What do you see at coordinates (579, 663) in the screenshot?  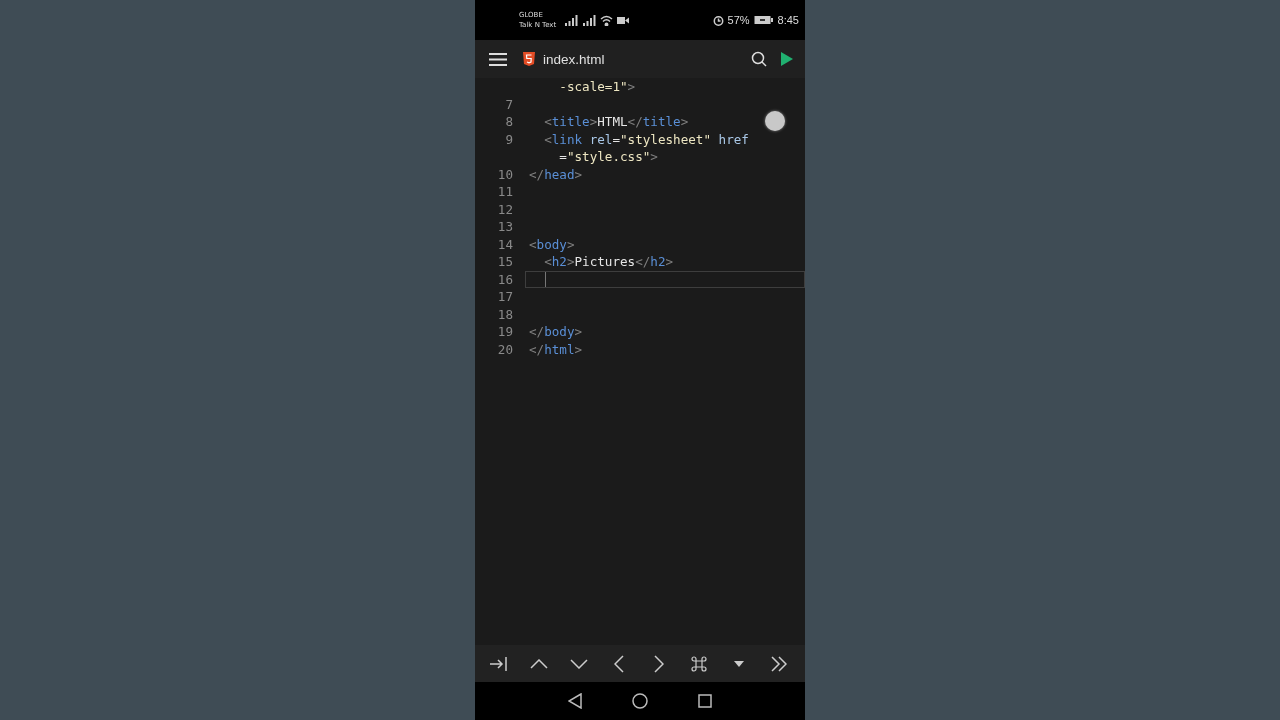 I see `down-chevron-icon` at bounding box center [579, 663].